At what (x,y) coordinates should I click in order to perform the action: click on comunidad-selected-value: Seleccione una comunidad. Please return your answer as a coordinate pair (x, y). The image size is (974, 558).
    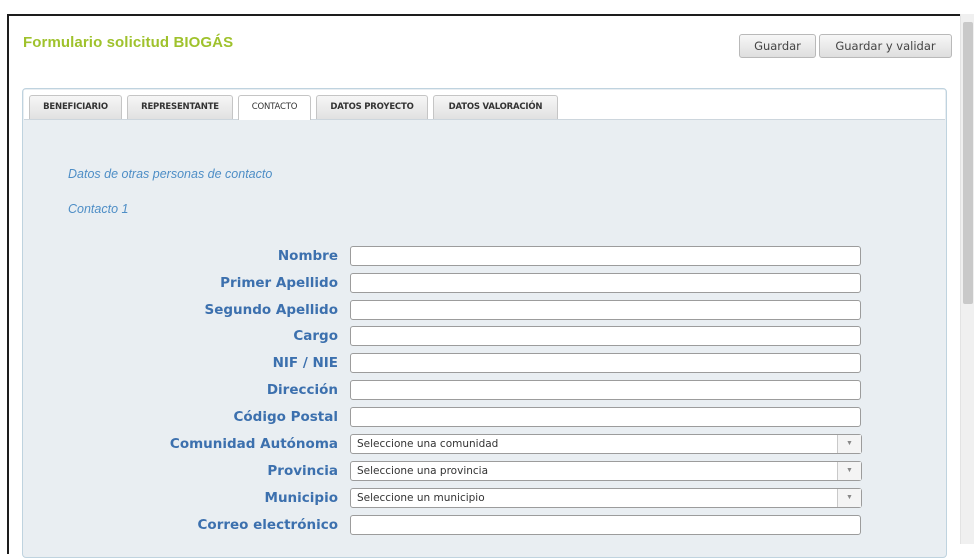
    Looking at the image, I should click on (428, 444).